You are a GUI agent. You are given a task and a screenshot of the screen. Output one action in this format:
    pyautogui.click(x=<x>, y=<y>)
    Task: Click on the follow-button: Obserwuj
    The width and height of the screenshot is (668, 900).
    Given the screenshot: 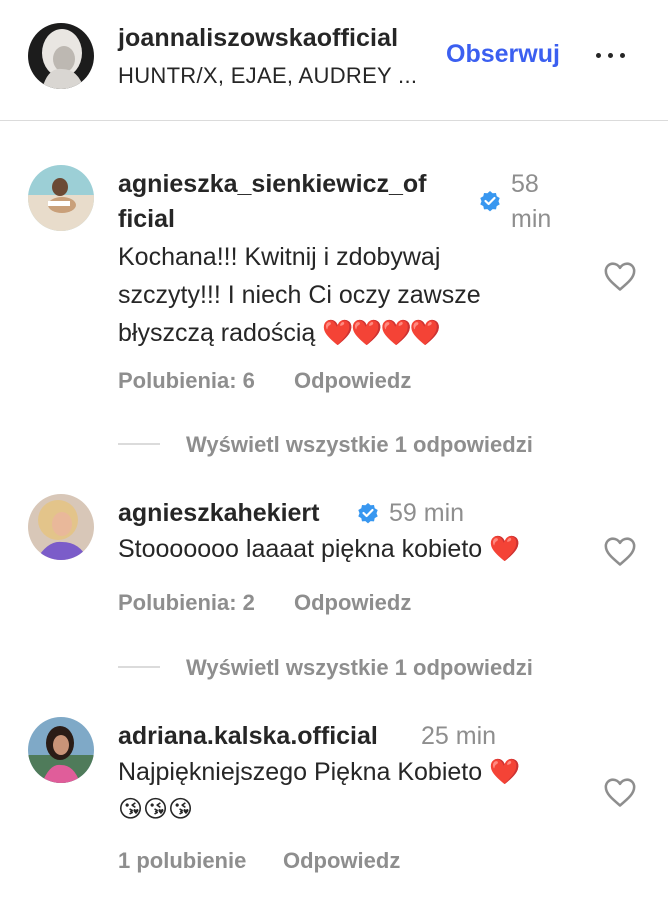 What is the action you would take?
    pyautogui.click(x=503, y=54)
    